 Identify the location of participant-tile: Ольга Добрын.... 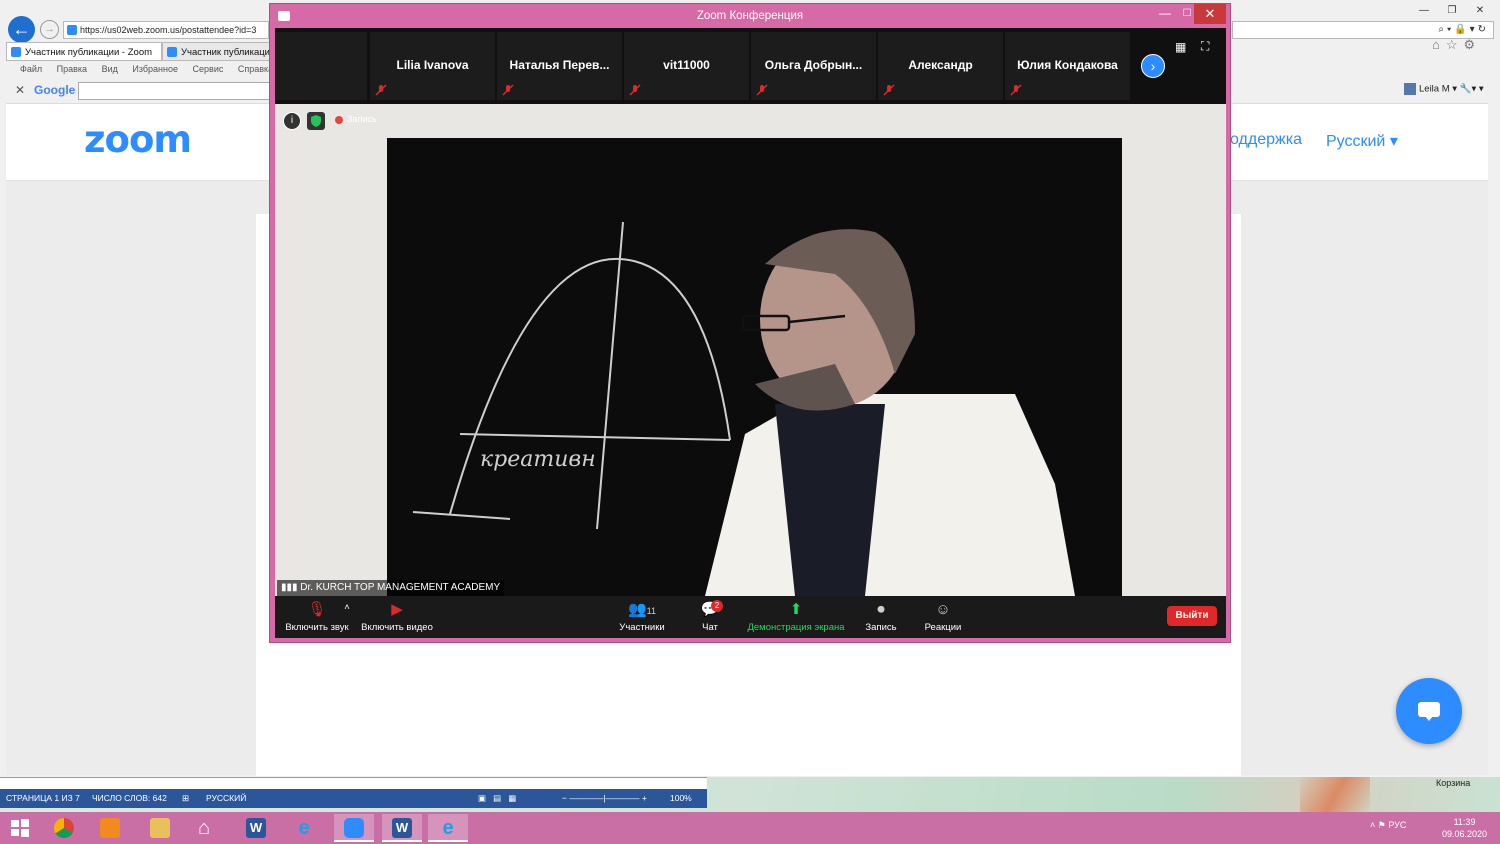
(813, 66).